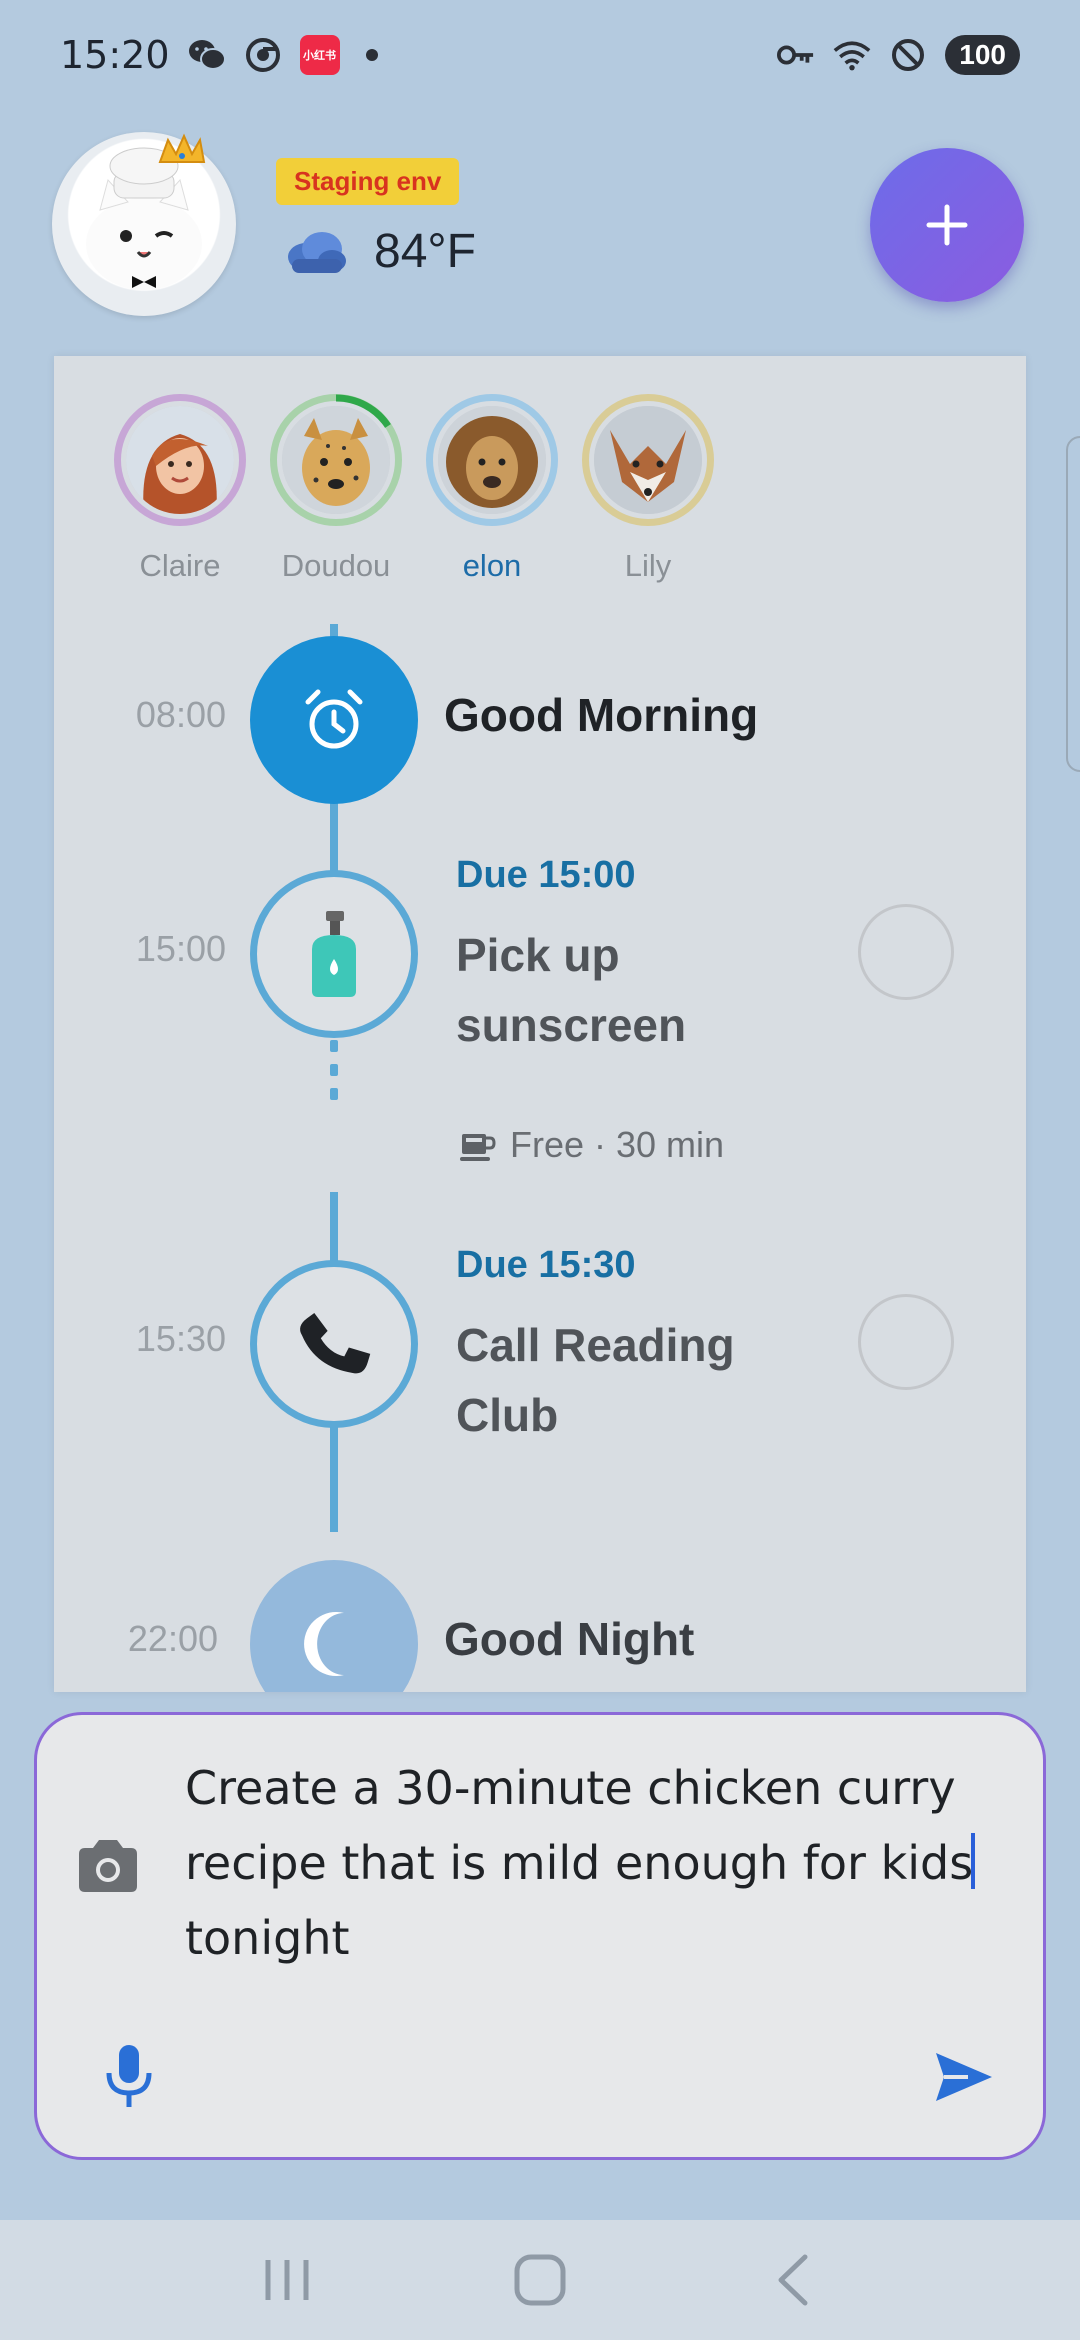  I want to click on microphone-button, so click(129, 2076).